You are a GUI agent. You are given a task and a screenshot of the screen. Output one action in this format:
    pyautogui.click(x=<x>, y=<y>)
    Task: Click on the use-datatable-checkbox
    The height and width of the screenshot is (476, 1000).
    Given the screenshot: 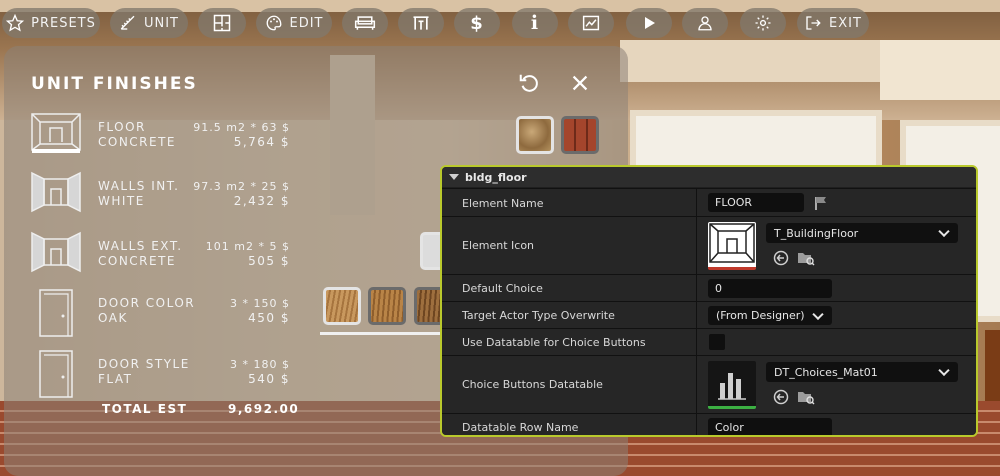 What is the action you would take?
    pyautogui.click(x=717, y=342)
    